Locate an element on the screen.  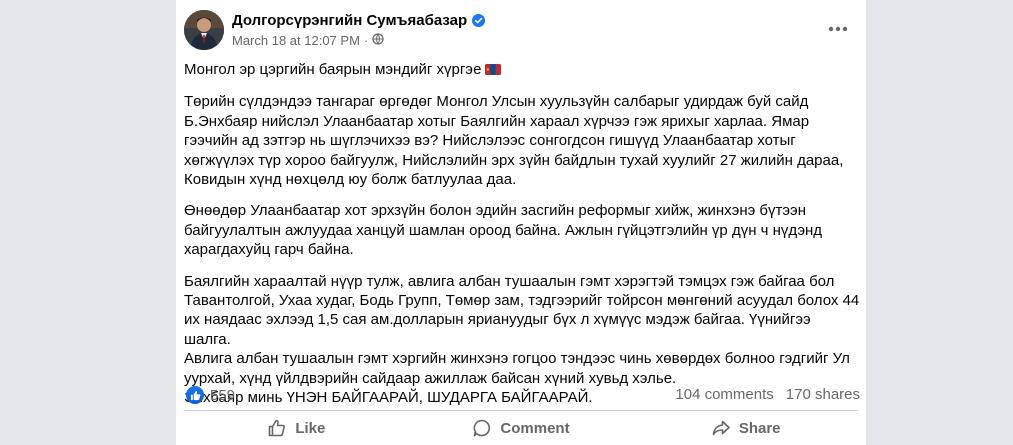
post-stats: 559 104 comments 170 shares is located at coordinates (523, 397).